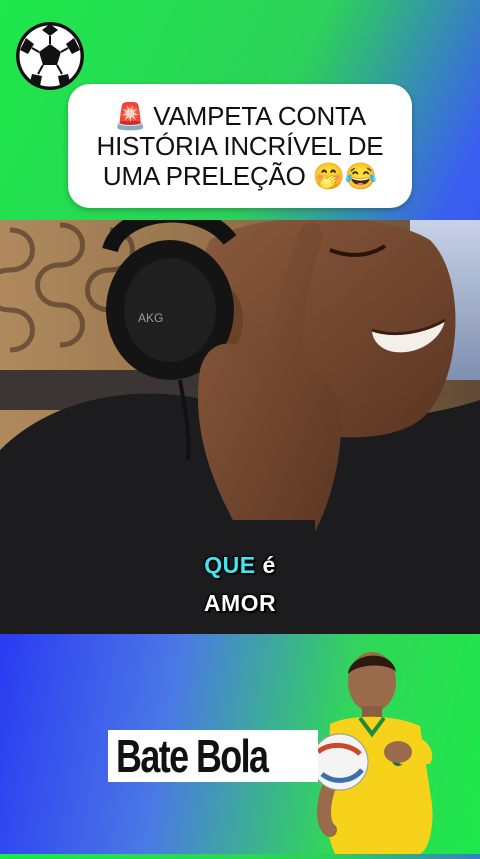  Describe the element at coordinates (340, 762) in the screenshot. I see `match-ball-icon` at that location.